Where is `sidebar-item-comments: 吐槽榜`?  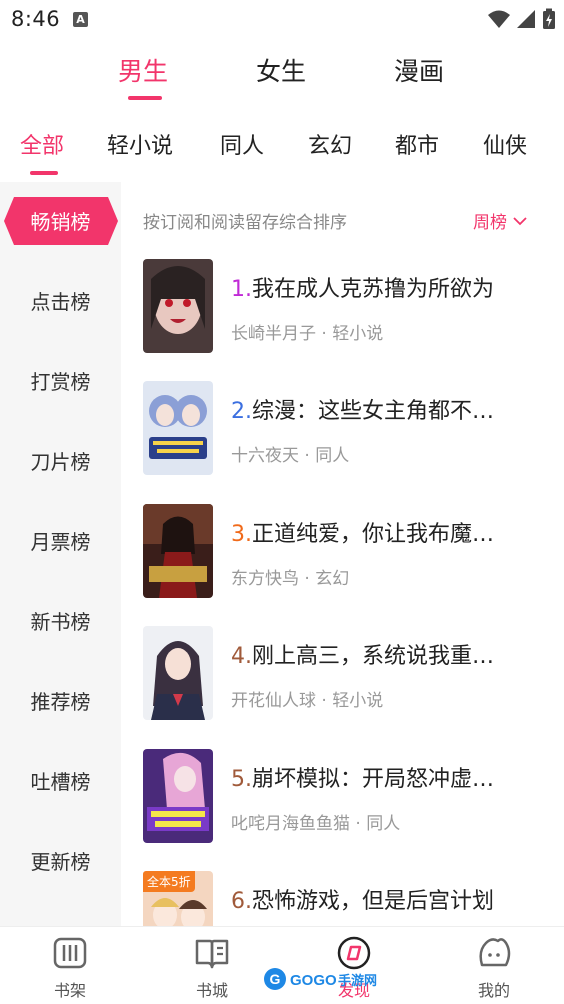
sidebar-item-comments: 吐槽榜 is located at coordinates (60, 782).